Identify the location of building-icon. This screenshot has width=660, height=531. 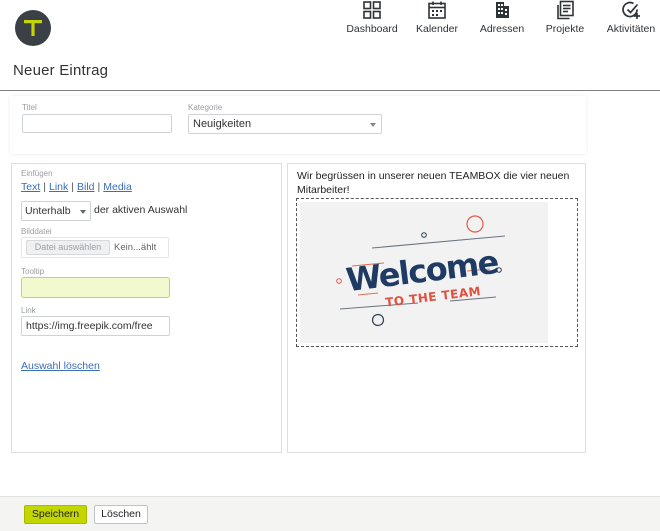
(502, 10).